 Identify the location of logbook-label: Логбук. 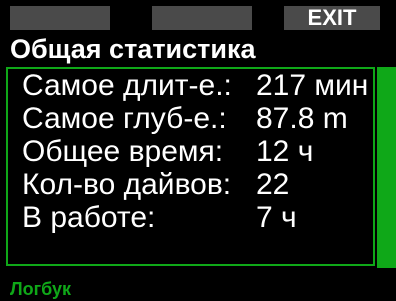
(41, 289).